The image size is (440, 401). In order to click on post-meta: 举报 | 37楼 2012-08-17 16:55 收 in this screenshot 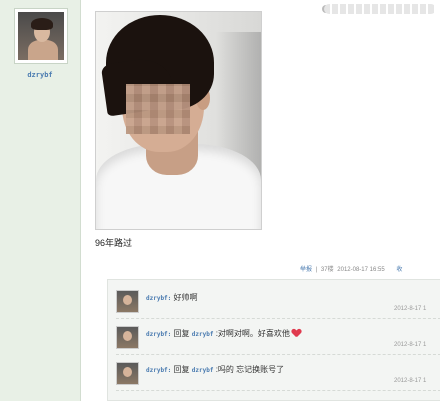, I will do `click(352, 268)`.